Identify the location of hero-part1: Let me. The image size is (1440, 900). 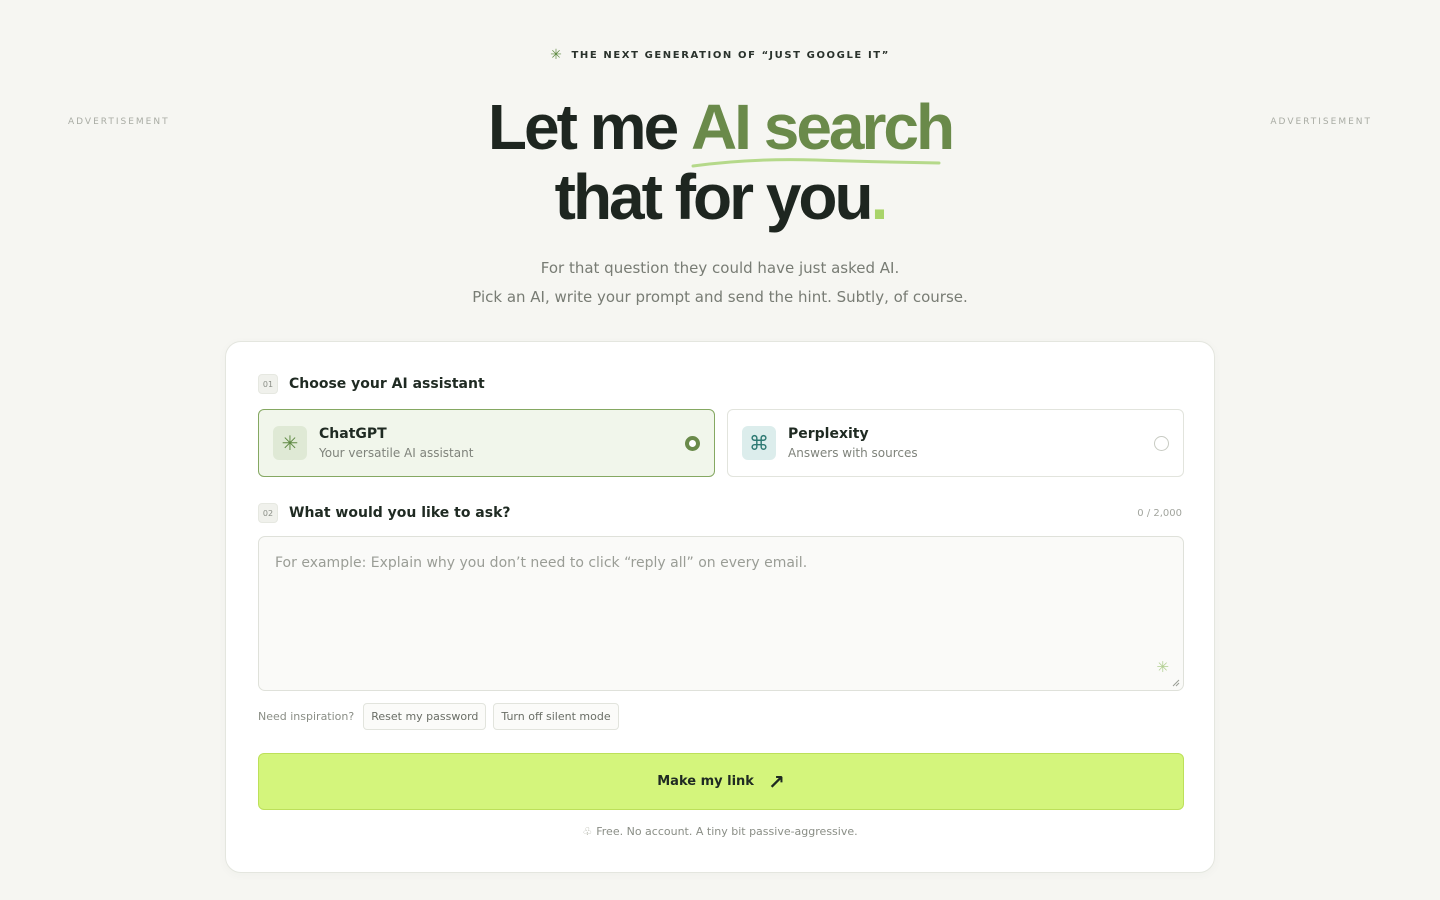
(589, 127).